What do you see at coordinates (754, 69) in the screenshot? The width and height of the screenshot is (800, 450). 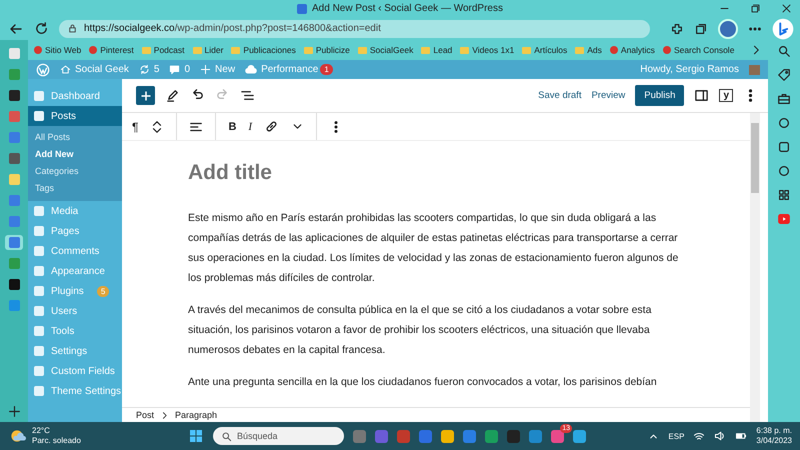 I see `user-avatar` at bounding box center [754, 69].